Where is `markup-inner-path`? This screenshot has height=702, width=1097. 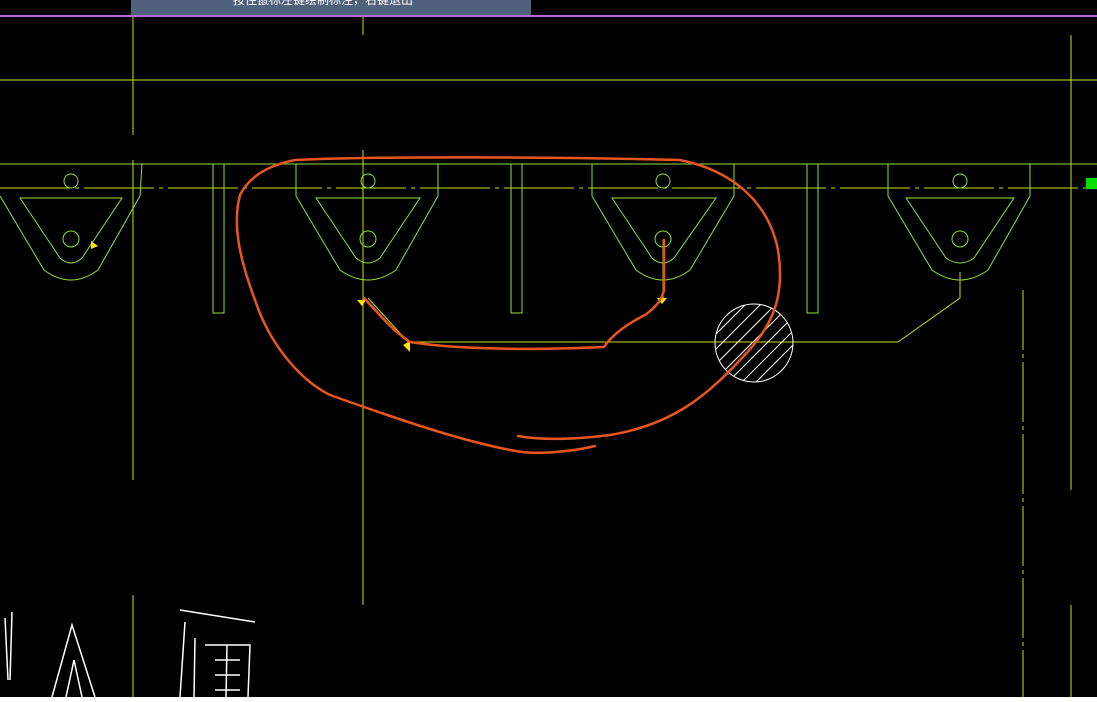
markup-inner-path is located at coordinates (514, 294).